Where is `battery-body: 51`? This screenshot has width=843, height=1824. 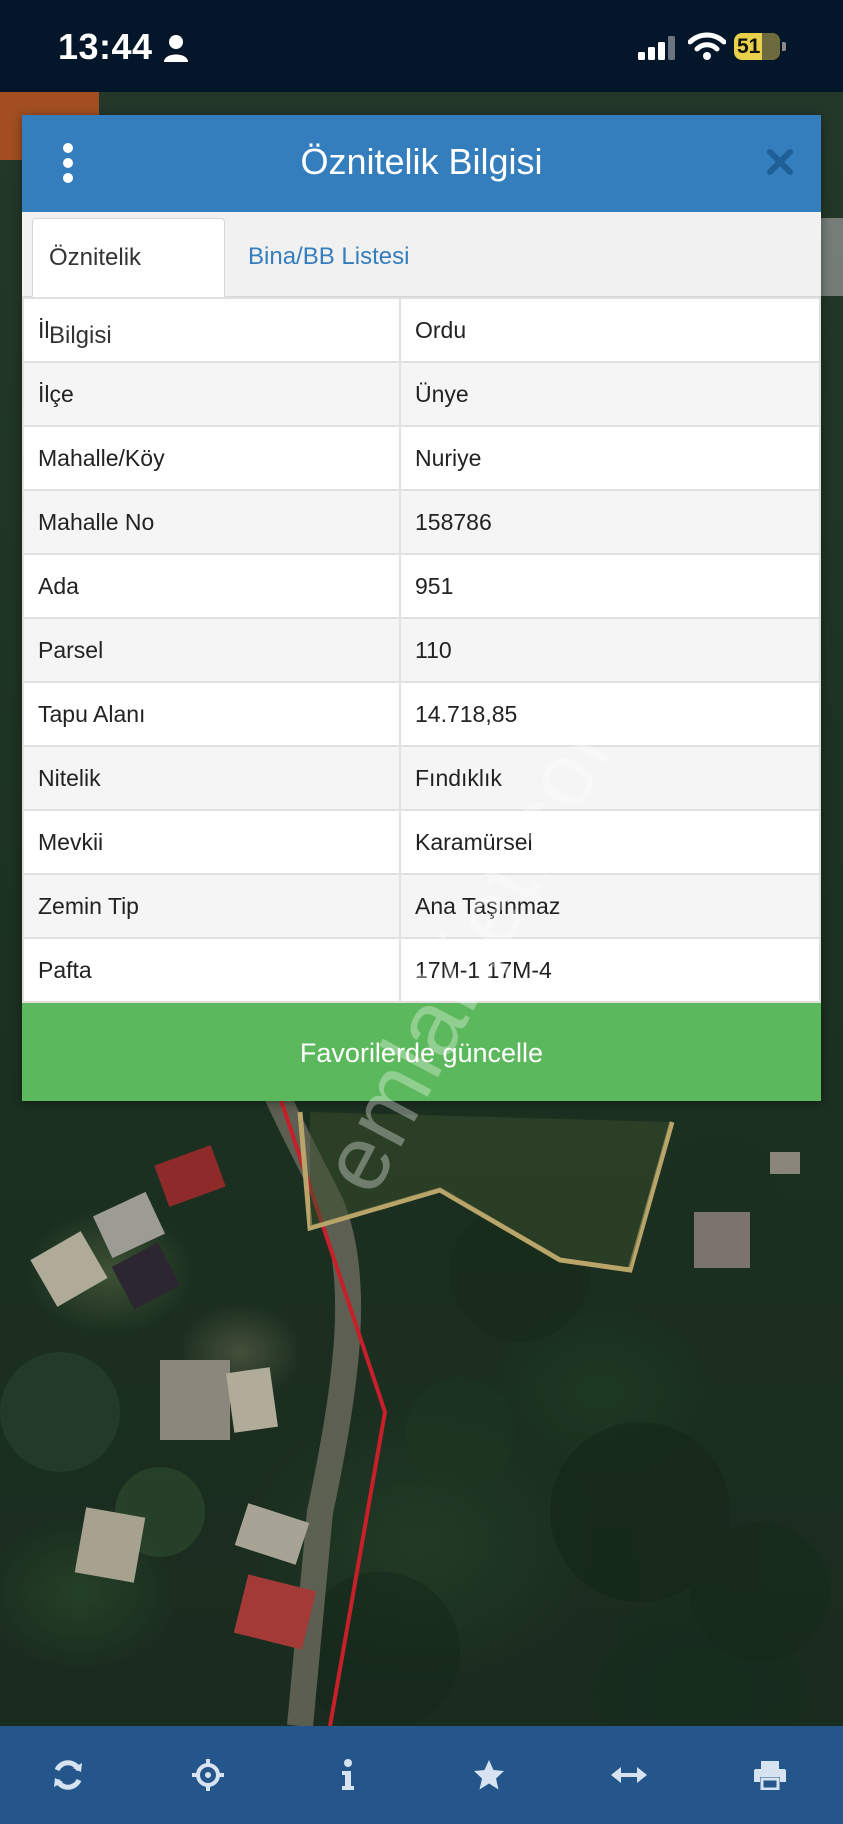 battery-body: 51 is located at coordinates (757, 46).